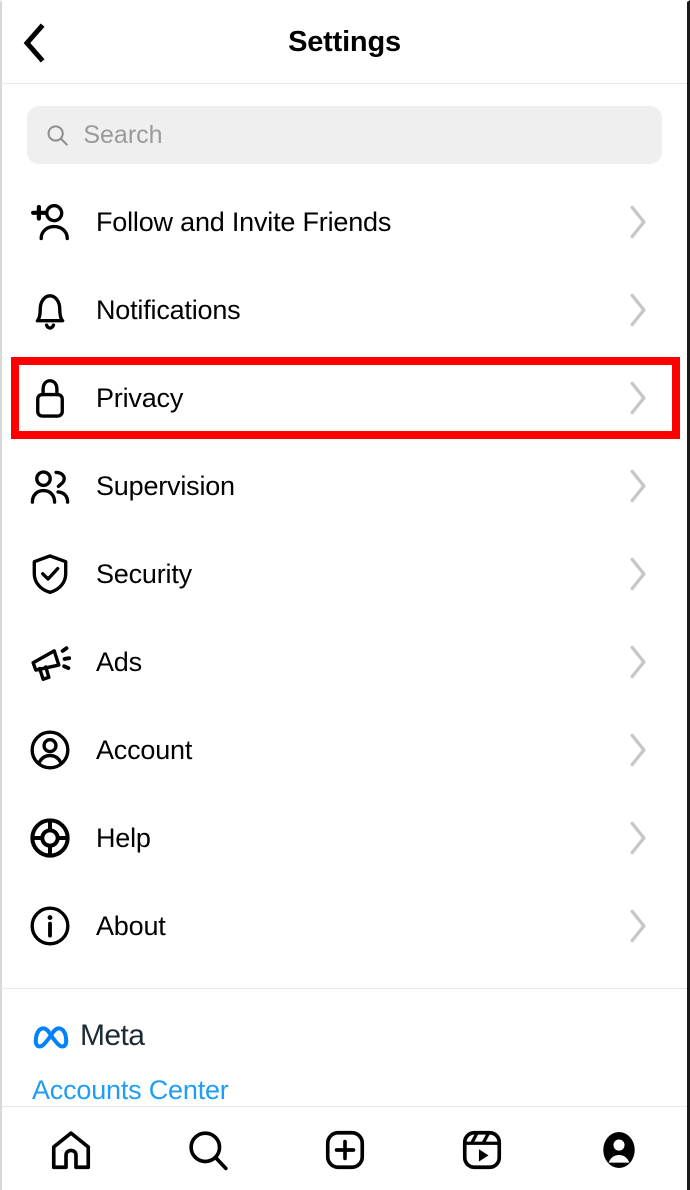 Image resolution: width=690 pixels, height=1190 pixels. I want to click on bottom-navigation, so click(344, 1148).